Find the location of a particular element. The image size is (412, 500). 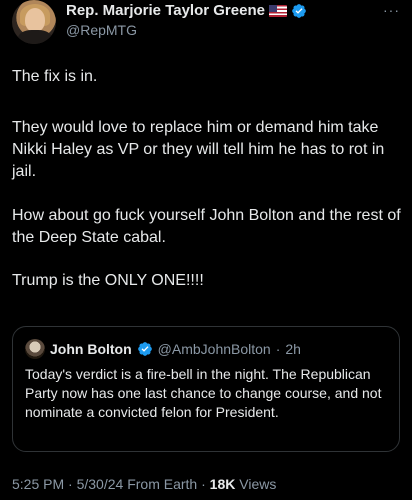

tweet-paragraph: The fix is in. is located at coordinates (55, 76).